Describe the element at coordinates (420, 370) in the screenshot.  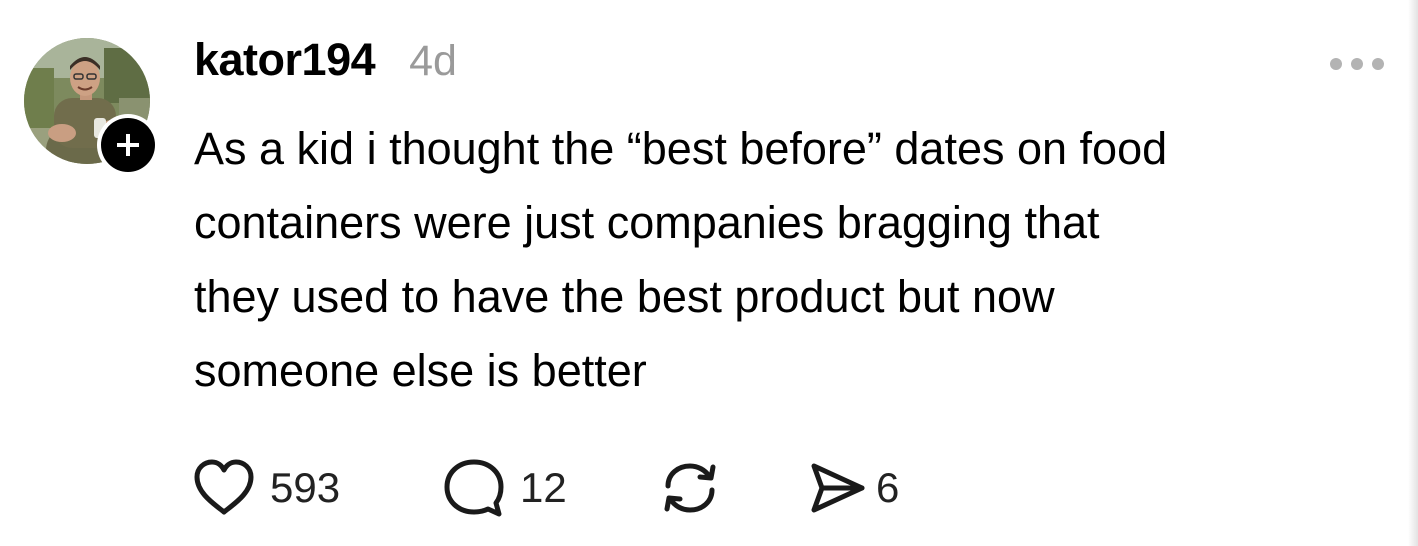
I see `post-body-line: someone else is better` at that location.